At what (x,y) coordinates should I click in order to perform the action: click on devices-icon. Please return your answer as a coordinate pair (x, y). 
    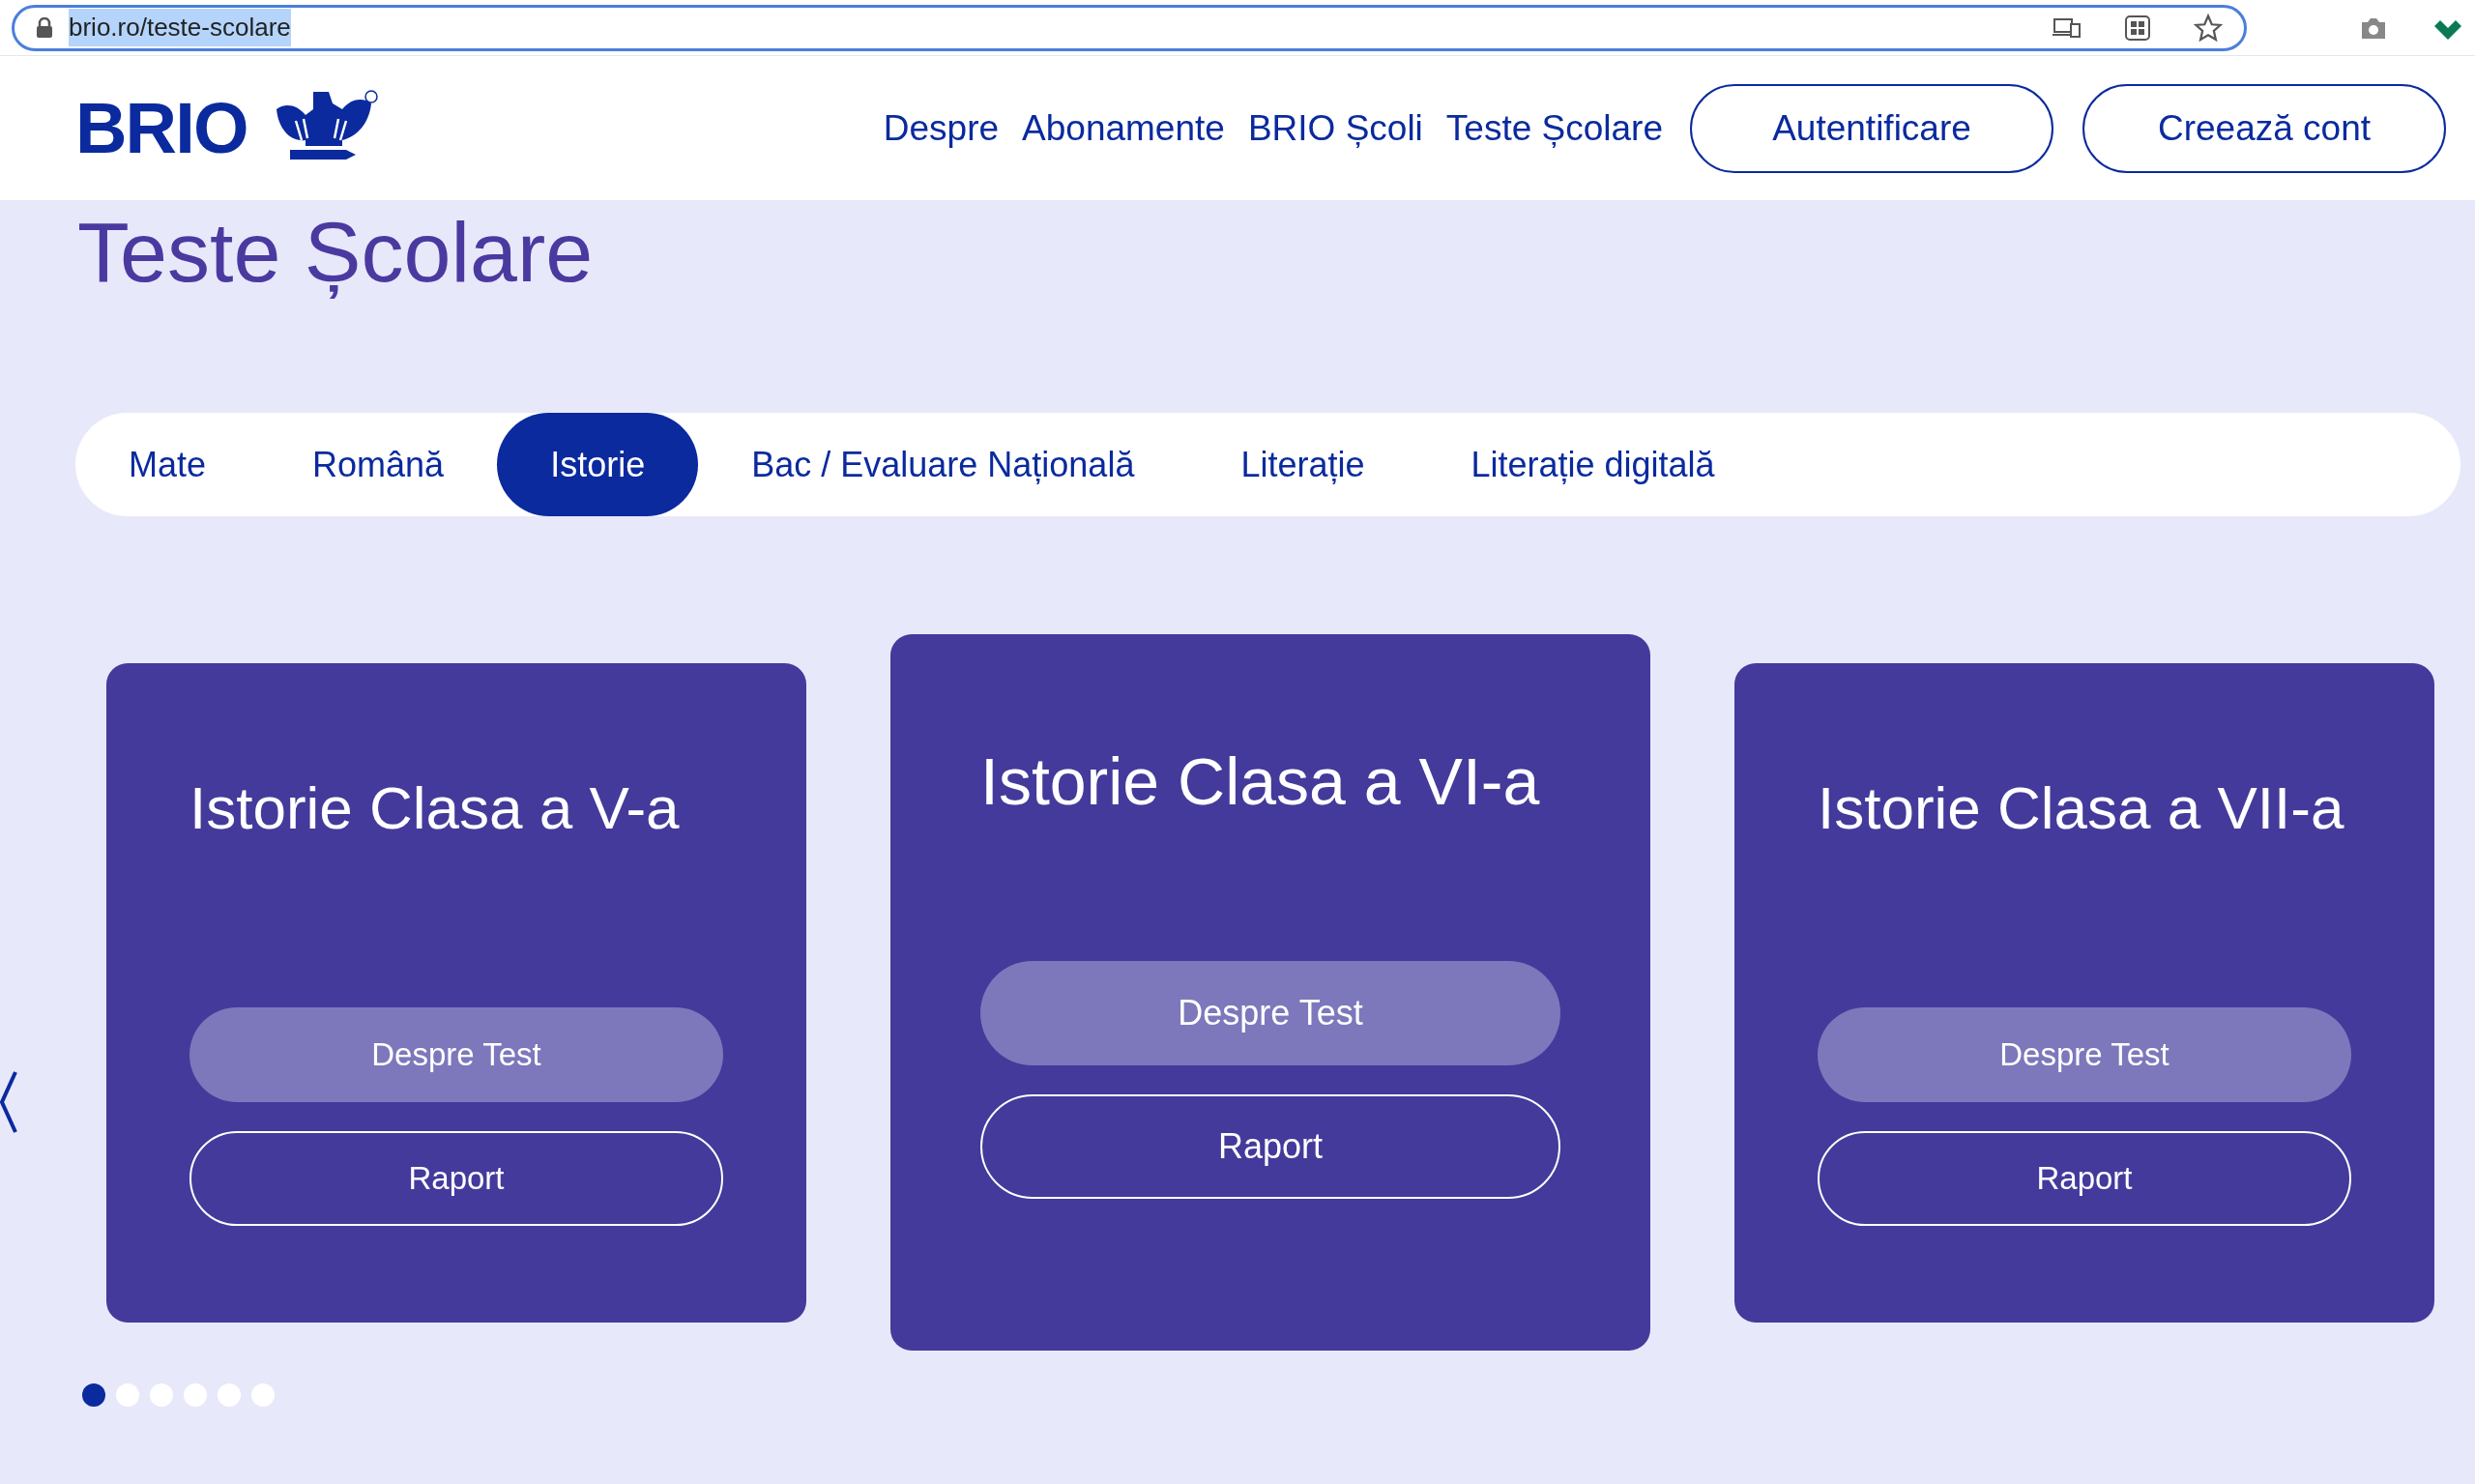
    Looking at the image, I should click on (2067, 28).